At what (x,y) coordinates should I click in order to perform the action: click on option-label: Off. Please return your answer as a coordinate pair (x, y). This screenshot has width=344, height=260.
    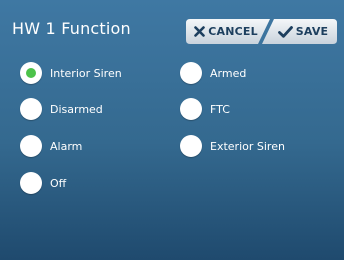
    Looking at the image, I should click on (58, 183).